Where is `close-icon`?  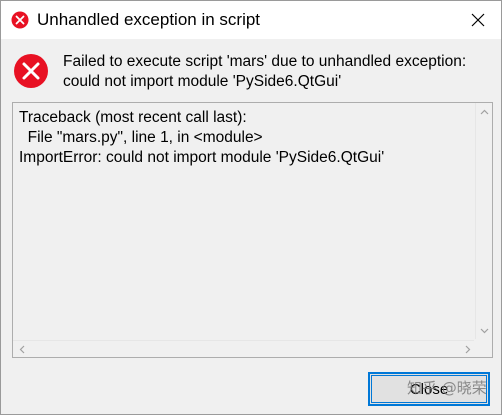
close-icon is located at coordinates (478, 20).